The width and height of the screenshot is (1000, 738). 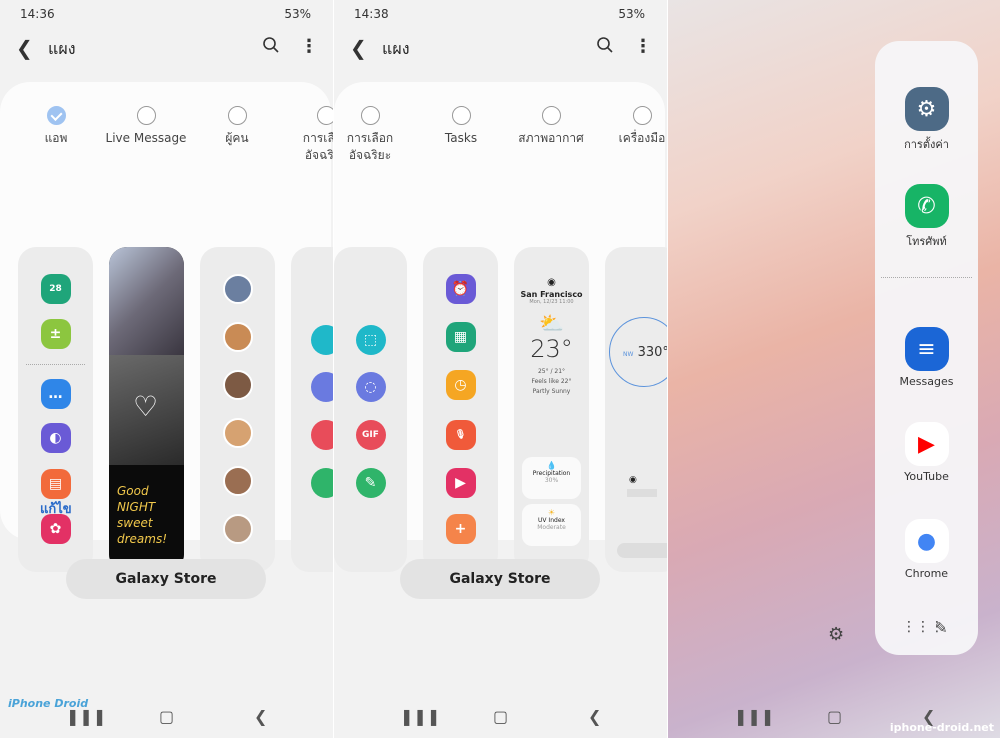 I want to click on compass-reading: NW 330°, so click(x=645, y=352).